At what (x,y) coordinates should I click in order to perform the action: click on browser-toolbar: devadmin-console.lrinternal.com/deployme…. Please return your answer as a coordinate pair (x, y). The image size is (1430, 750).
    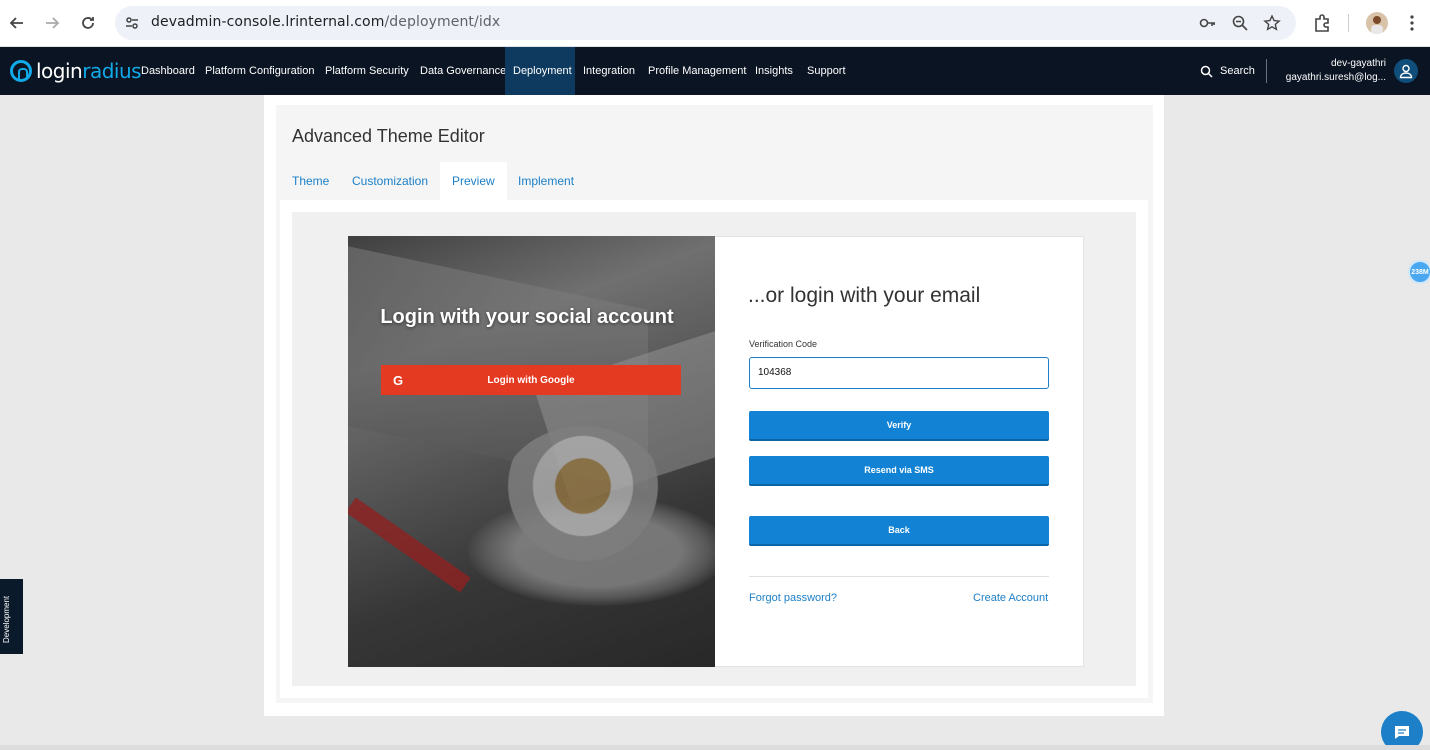
    Looking at the image, I should click on (715, 23).